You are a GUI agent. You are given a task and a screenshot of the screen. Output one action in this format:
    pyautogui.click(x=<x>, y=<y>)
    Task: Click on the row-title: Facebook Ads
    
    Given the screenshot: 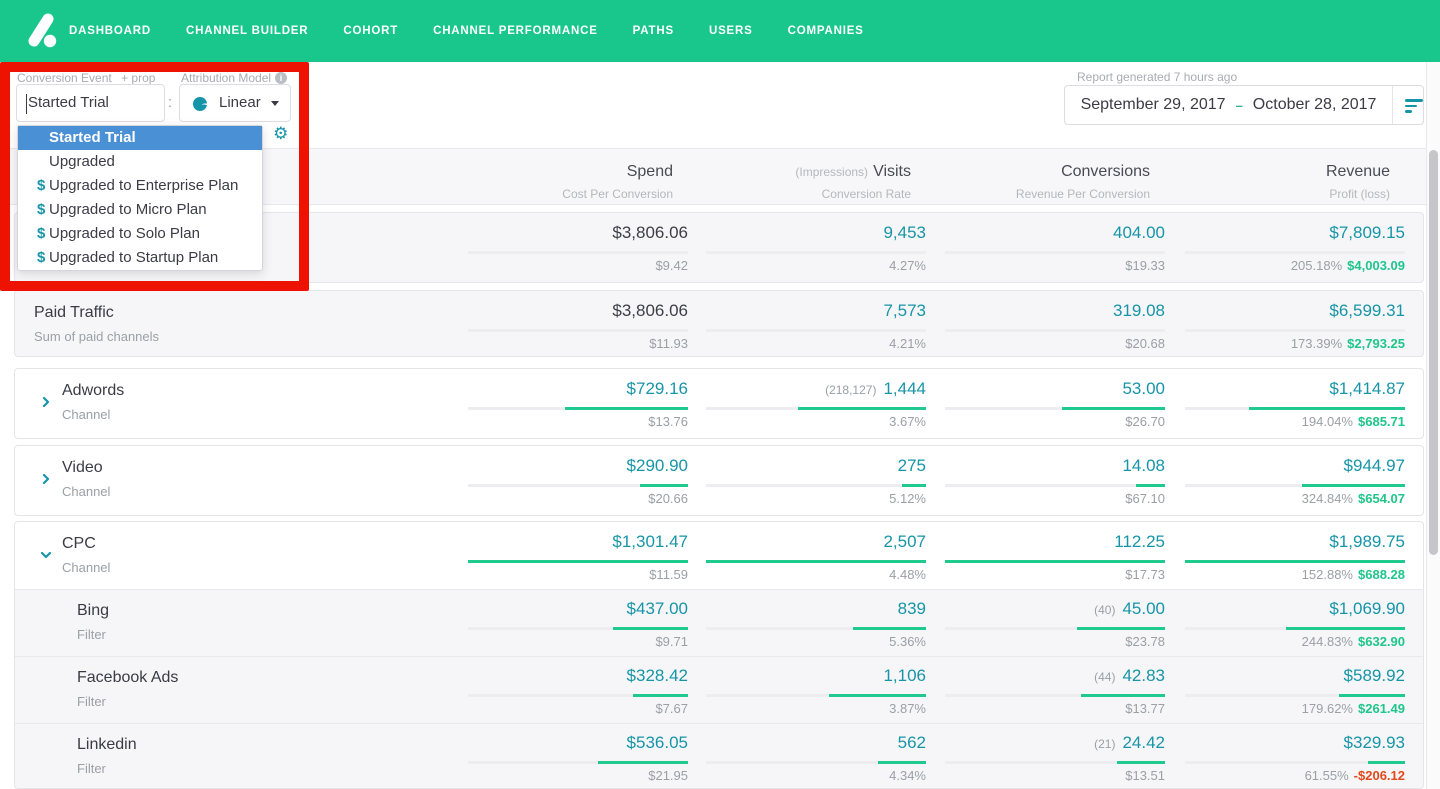 What is the action you would take?
    pyautogui.click(x=128, y=677)
    